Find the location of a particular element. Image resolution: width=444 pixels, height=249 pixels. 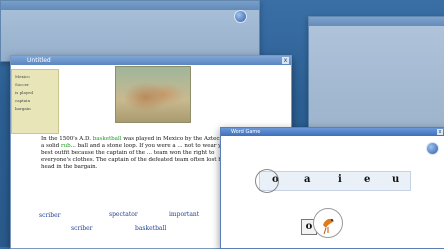

highlight-word: rub is located at coordinates (66, 146).